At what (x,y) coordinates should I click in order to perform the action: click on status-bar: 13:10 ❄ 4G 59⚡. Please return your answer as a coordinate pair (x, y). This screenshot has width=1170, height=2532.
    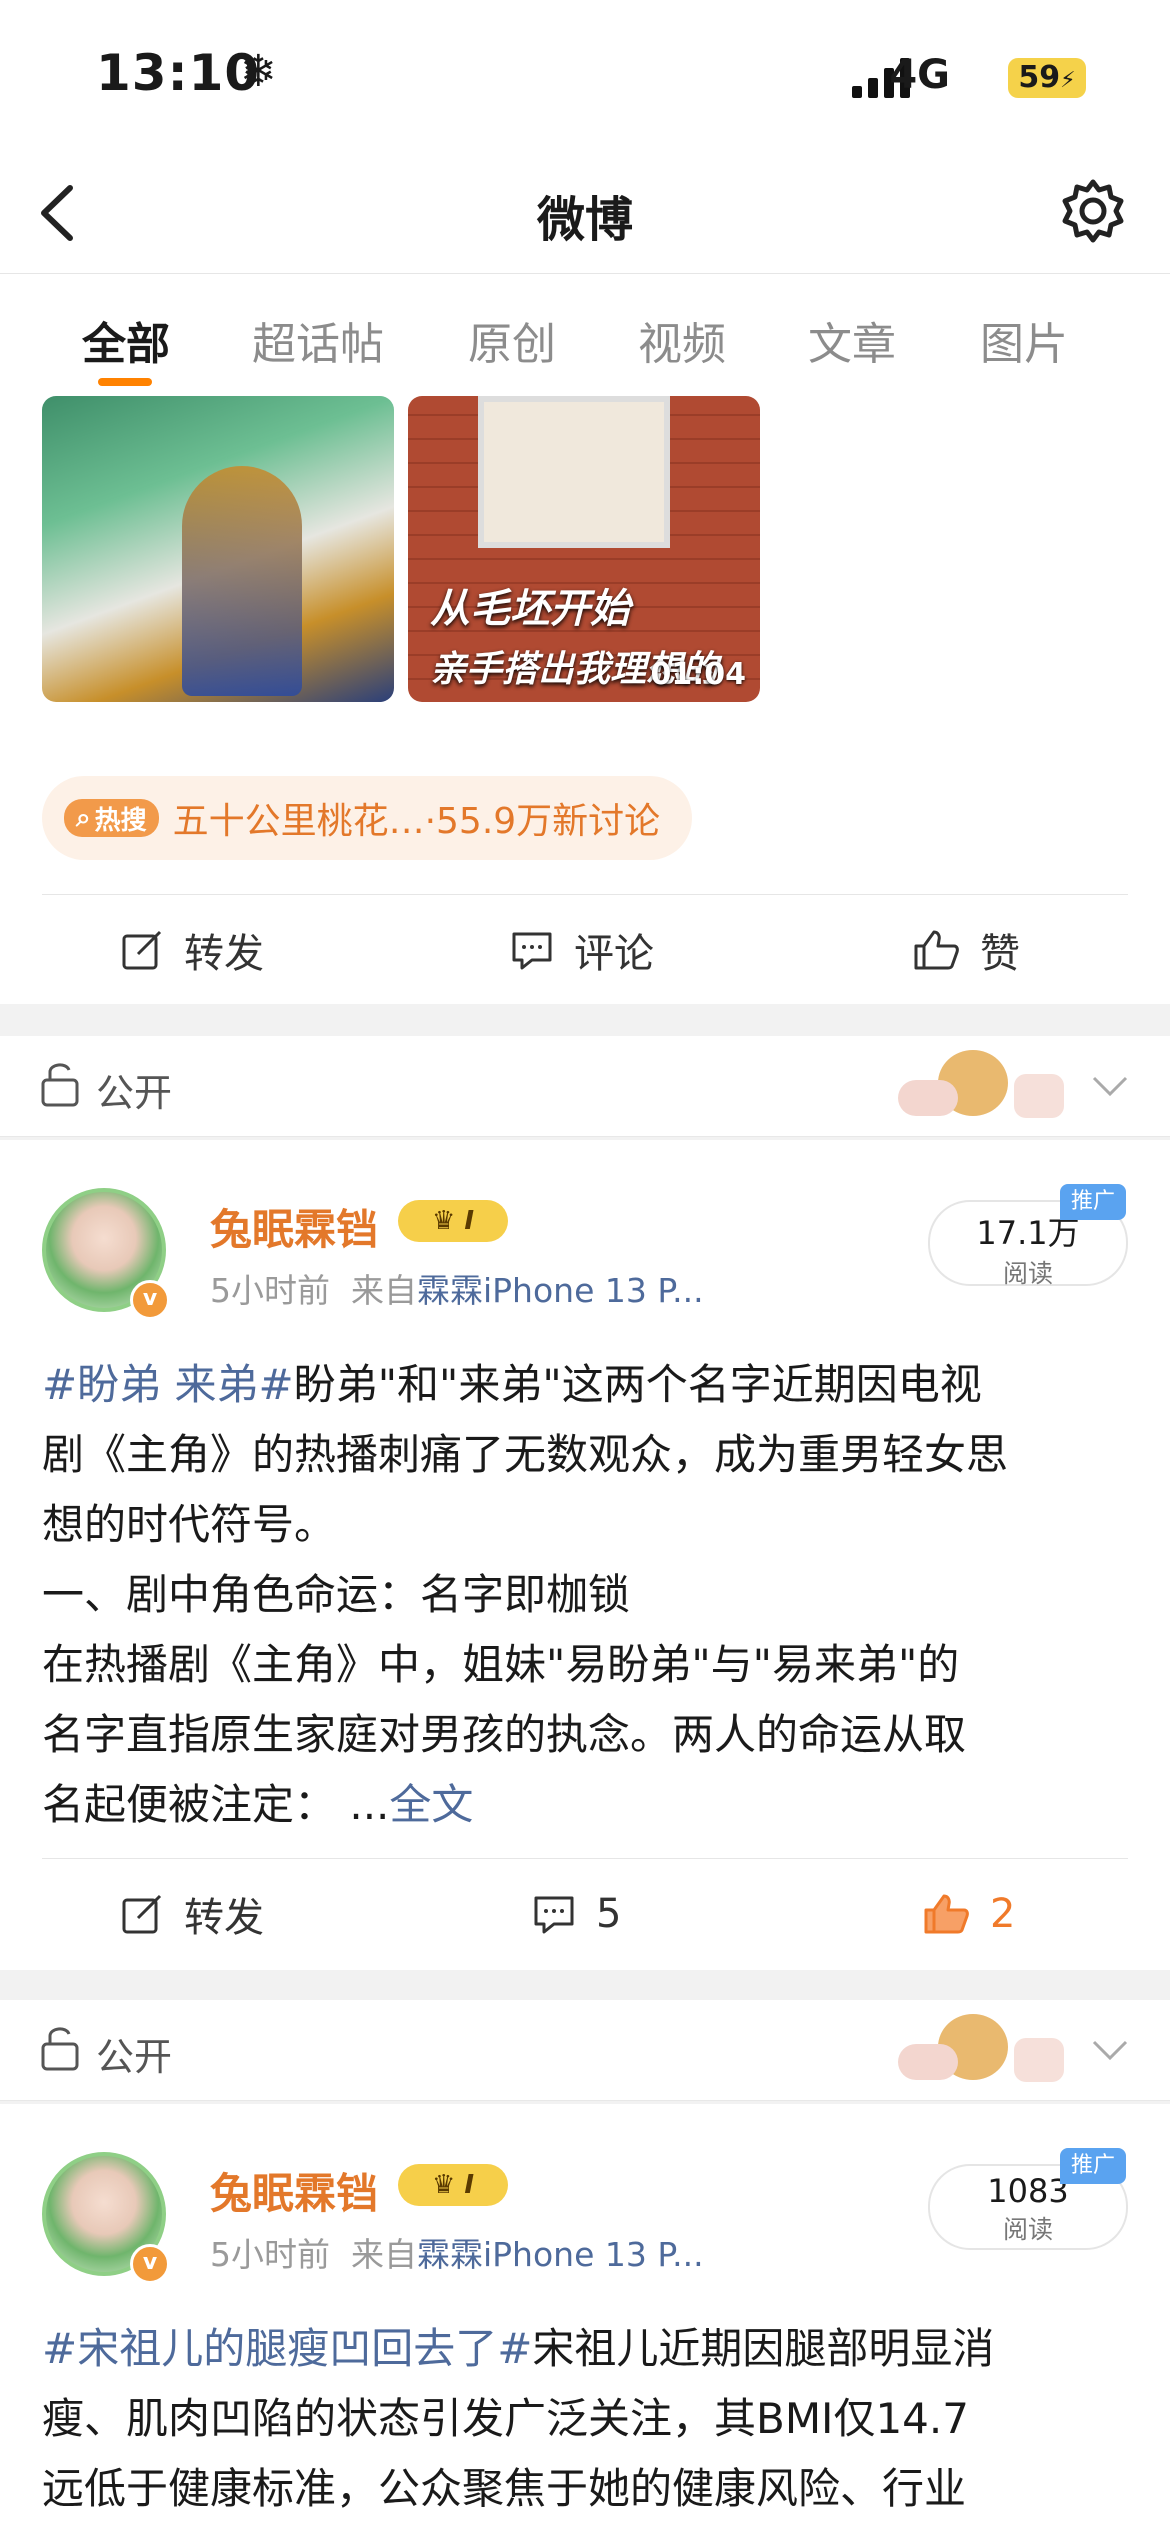
    Looking at the image, I should click on (585, 75).